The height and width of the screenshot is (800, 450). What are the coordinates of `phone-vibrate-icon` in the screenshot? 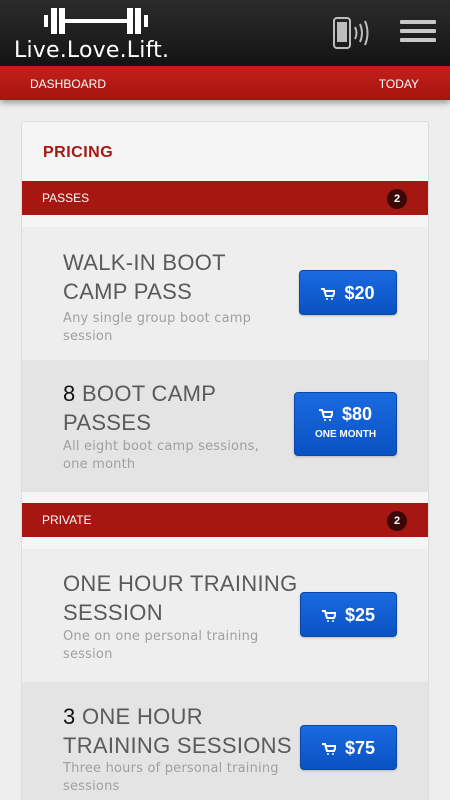 It's located at (350, 33).